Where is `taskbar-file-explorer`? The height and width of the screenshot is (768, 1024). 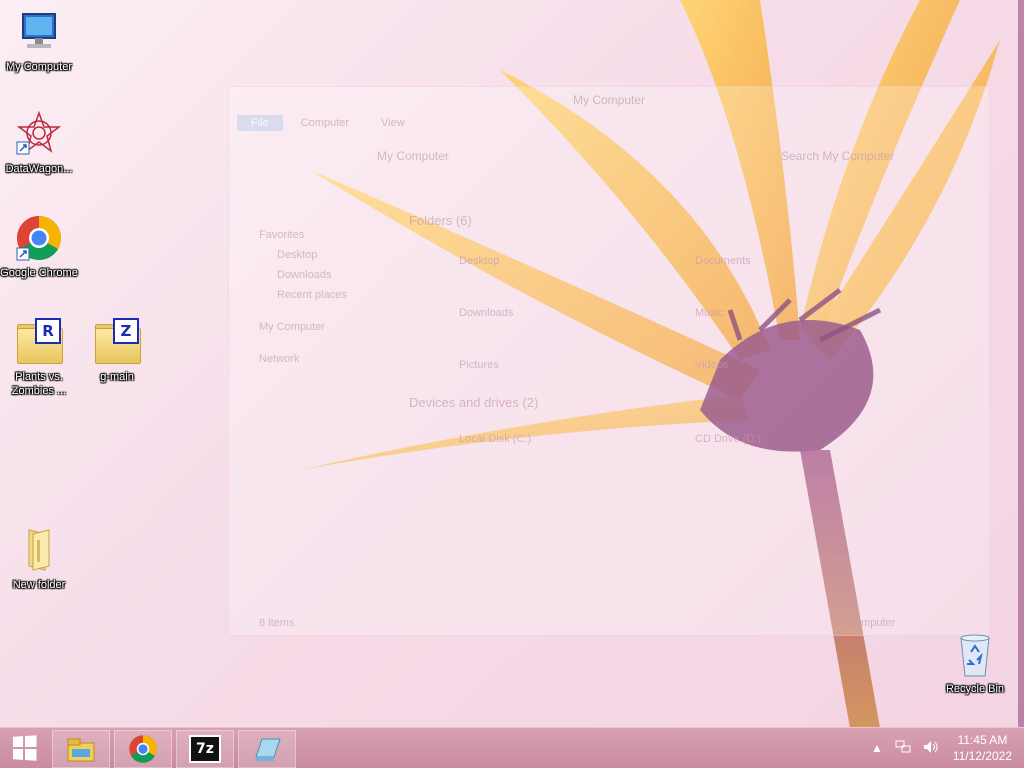 taskbar-file-explorer is located at coordinates (81, 749).